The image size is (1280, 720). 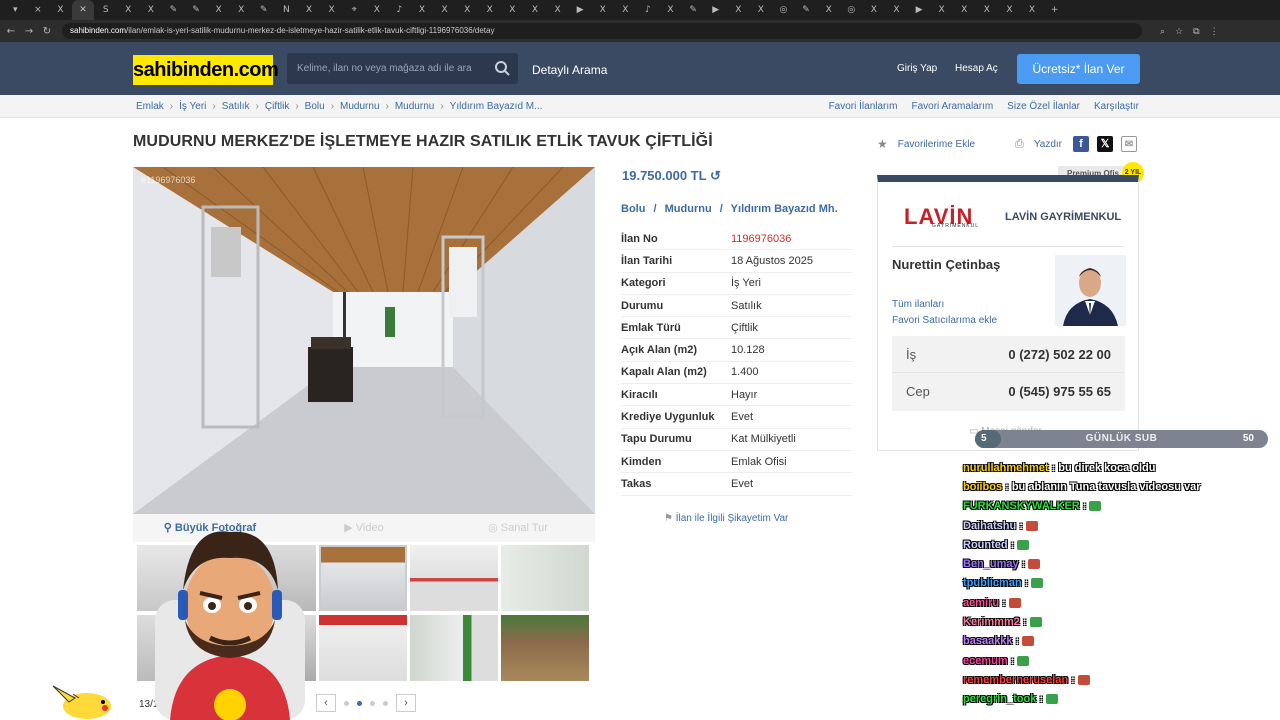 I want to click on browser-tab: N, so click(x=286, y=10).